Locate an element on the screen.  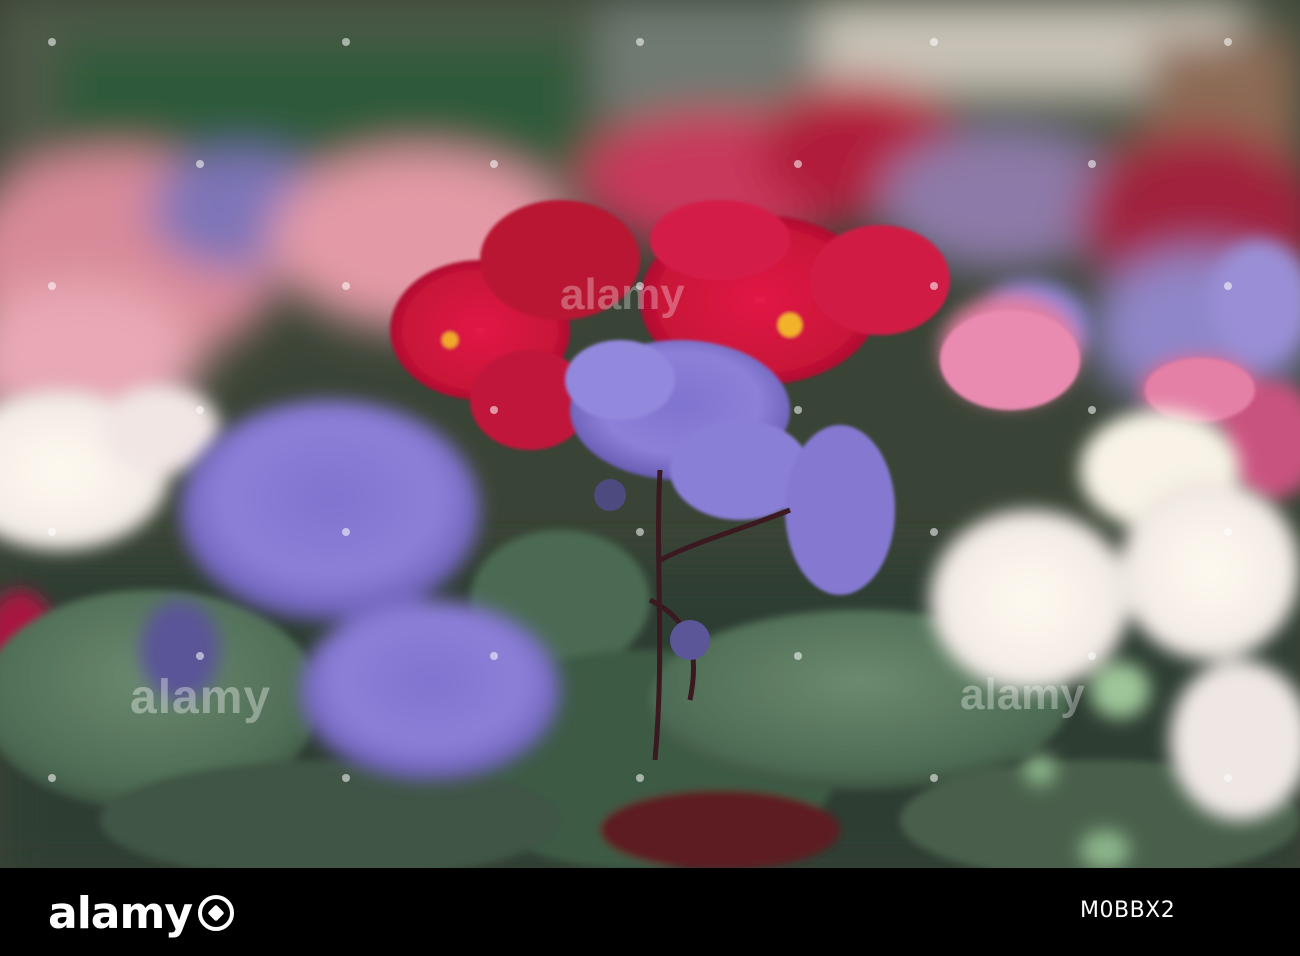
watermark-brand-left: alamy is located at coordinates (201, 697).